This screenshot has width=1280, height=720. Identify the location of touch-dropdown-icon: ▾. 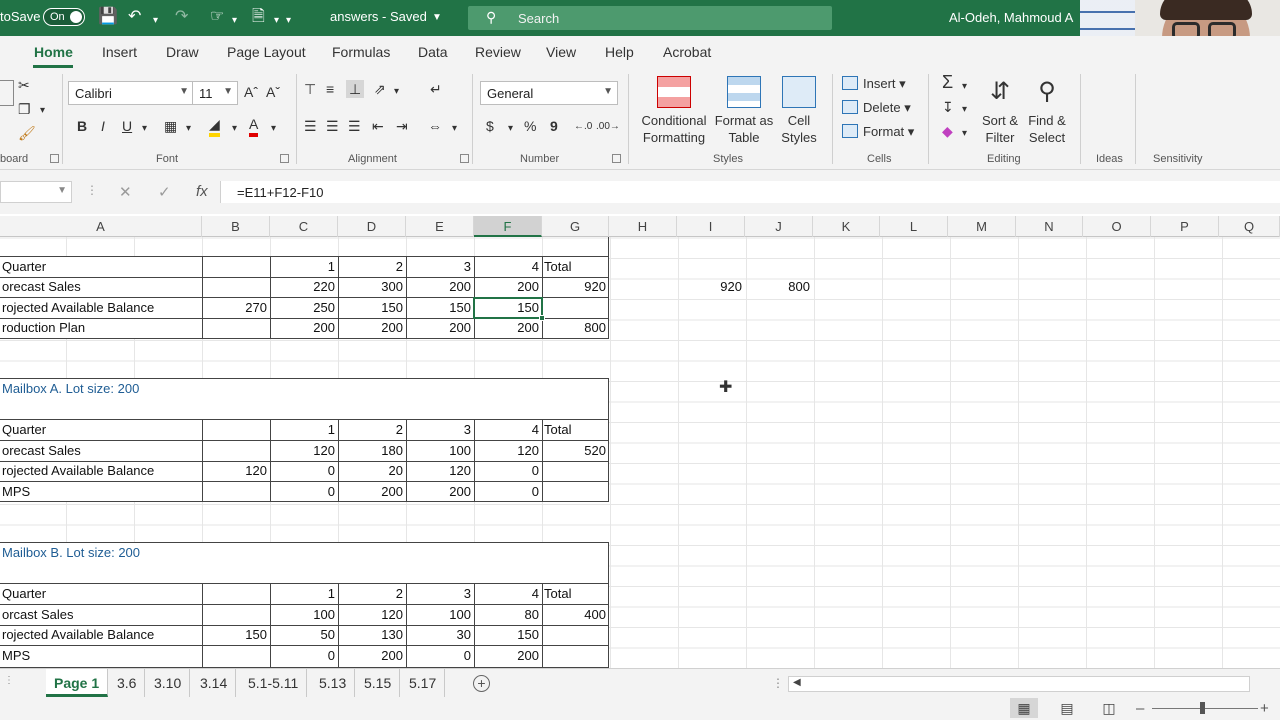
(234, 21).